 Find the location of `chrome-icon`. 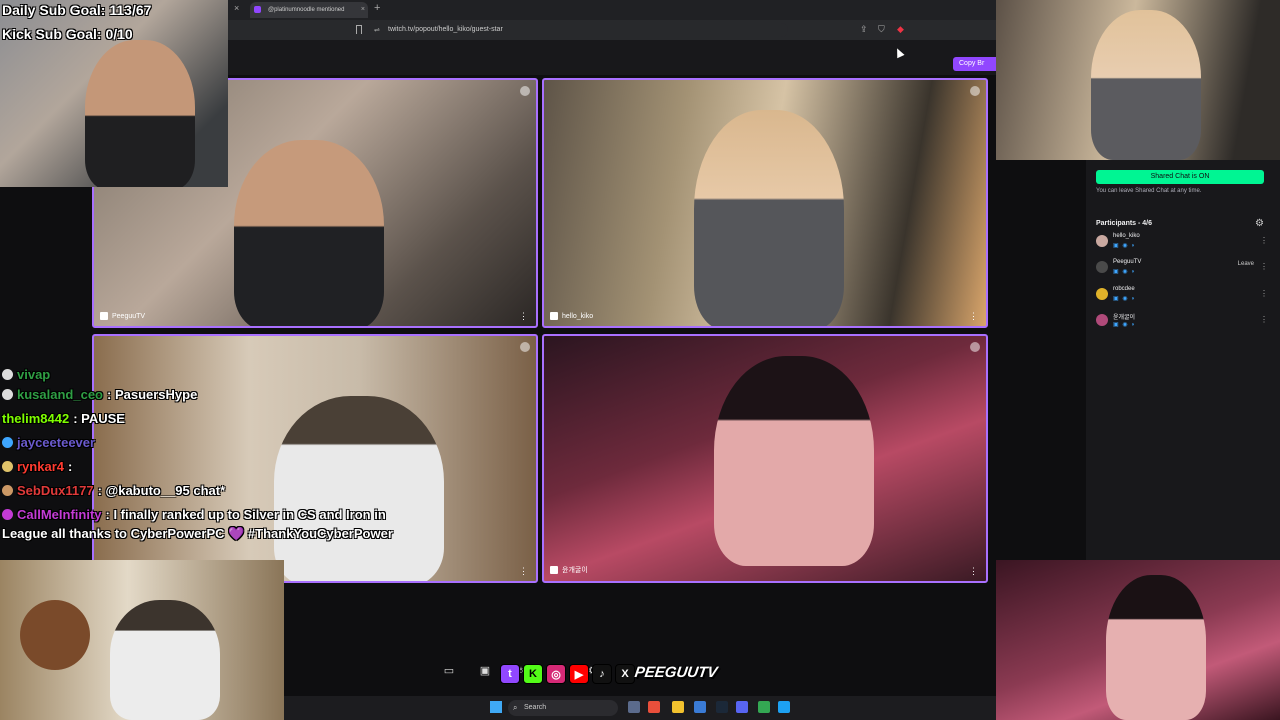

chrome-icon is located at coordinates (764, 707).